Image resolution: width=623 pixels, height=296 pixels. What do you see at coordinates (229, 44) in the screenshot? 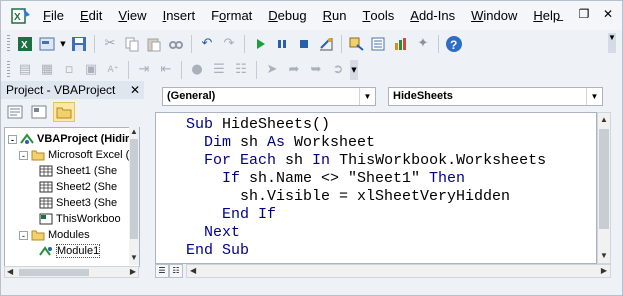
I see `redo-icon: ↷` at bounding box center [229, 44].